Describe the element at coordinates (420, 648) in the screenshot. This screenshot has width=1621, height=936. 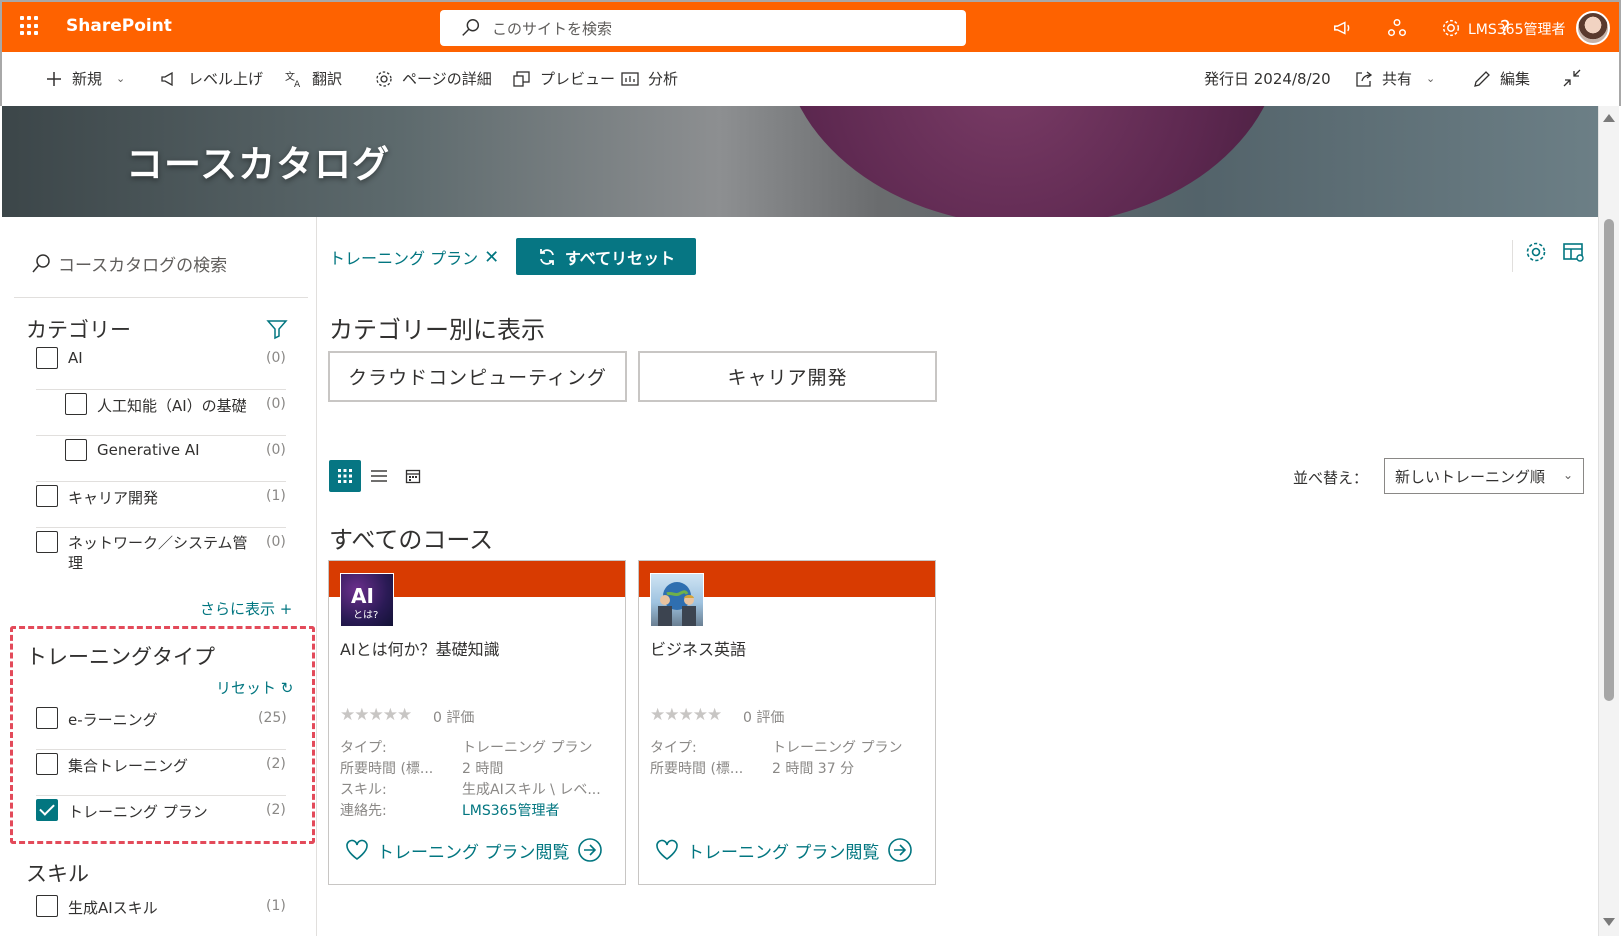
I see `course-title: AIとは何か？基礎知識` at that location.